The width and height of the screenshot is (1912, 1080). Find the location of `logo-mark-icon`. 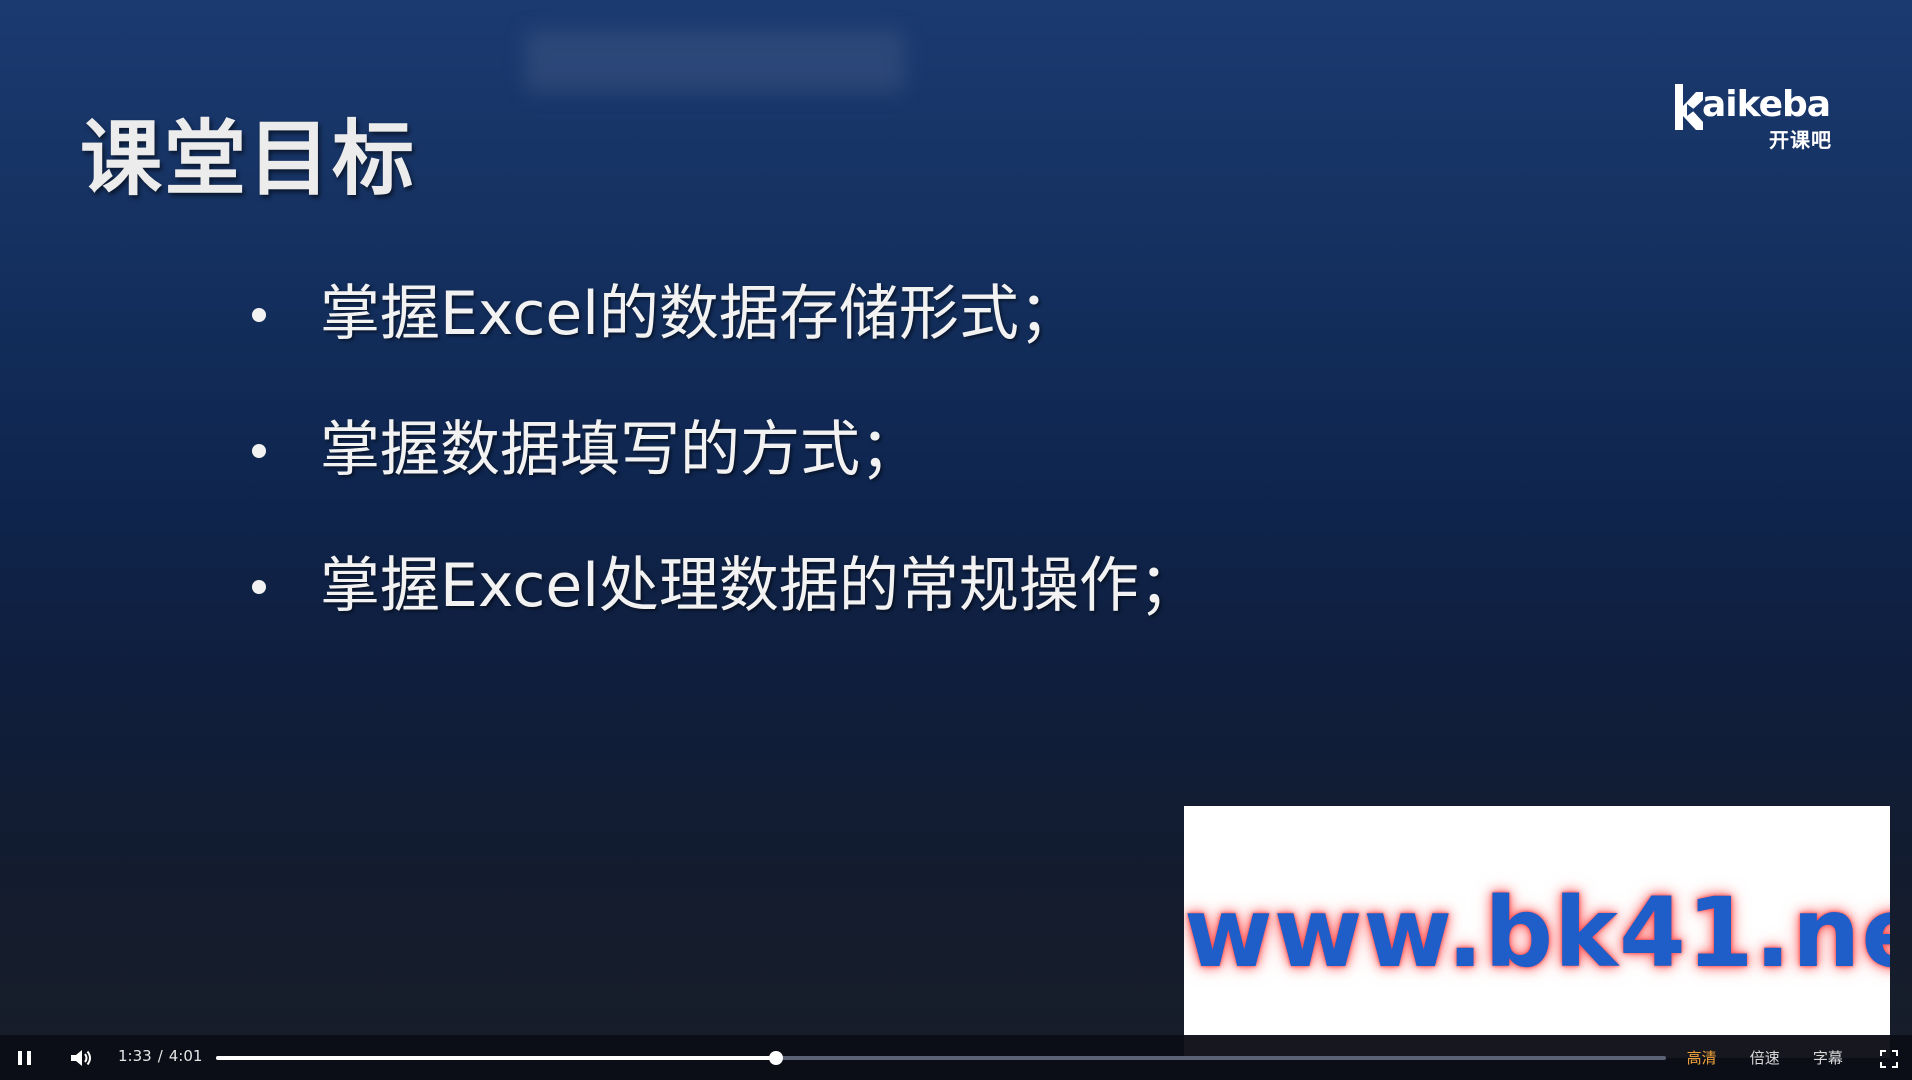

logo-mark-icon is located at coordinates (1689, 107).